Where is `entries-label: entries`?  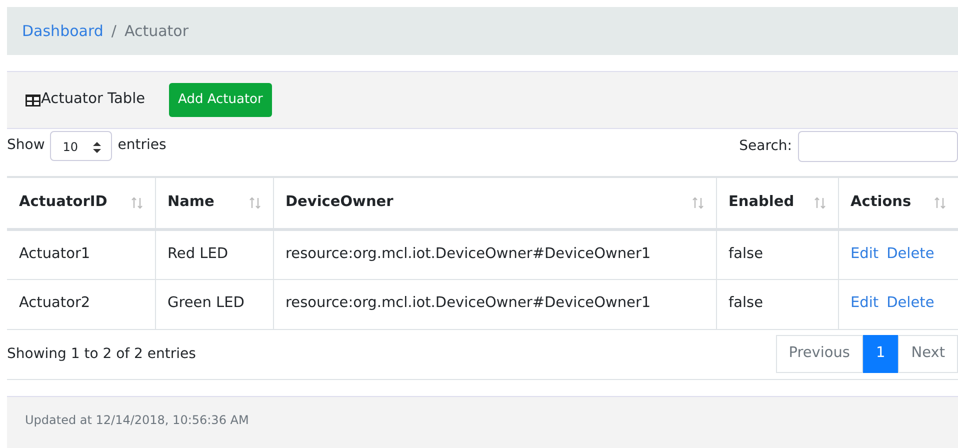 entries-label: entries is located at coordinates (142, 145).